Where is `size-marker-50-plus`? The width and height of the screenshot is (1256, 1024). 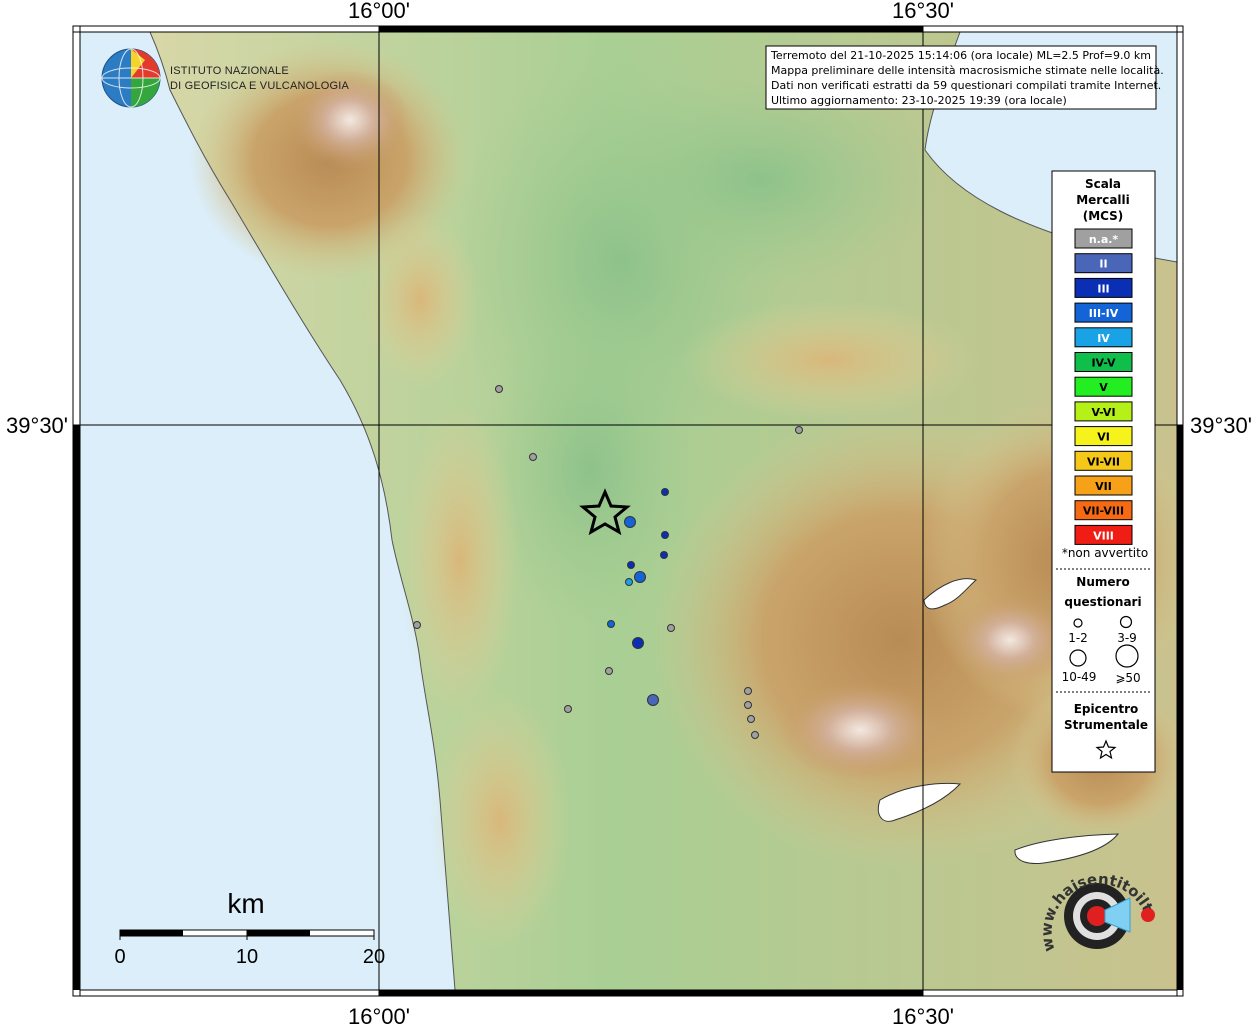
size-marker-50-plus is located at coordinates (1127, 656).